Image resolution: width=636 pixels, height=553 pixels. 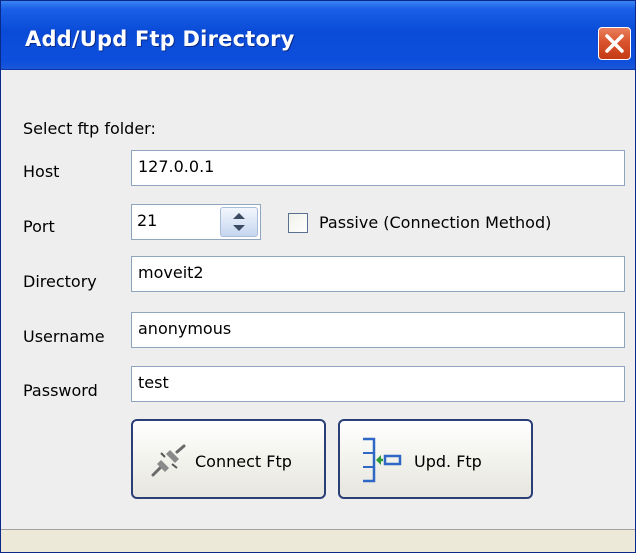 I want to click on spinner-arrows-icon, so click(x=239, y=222).